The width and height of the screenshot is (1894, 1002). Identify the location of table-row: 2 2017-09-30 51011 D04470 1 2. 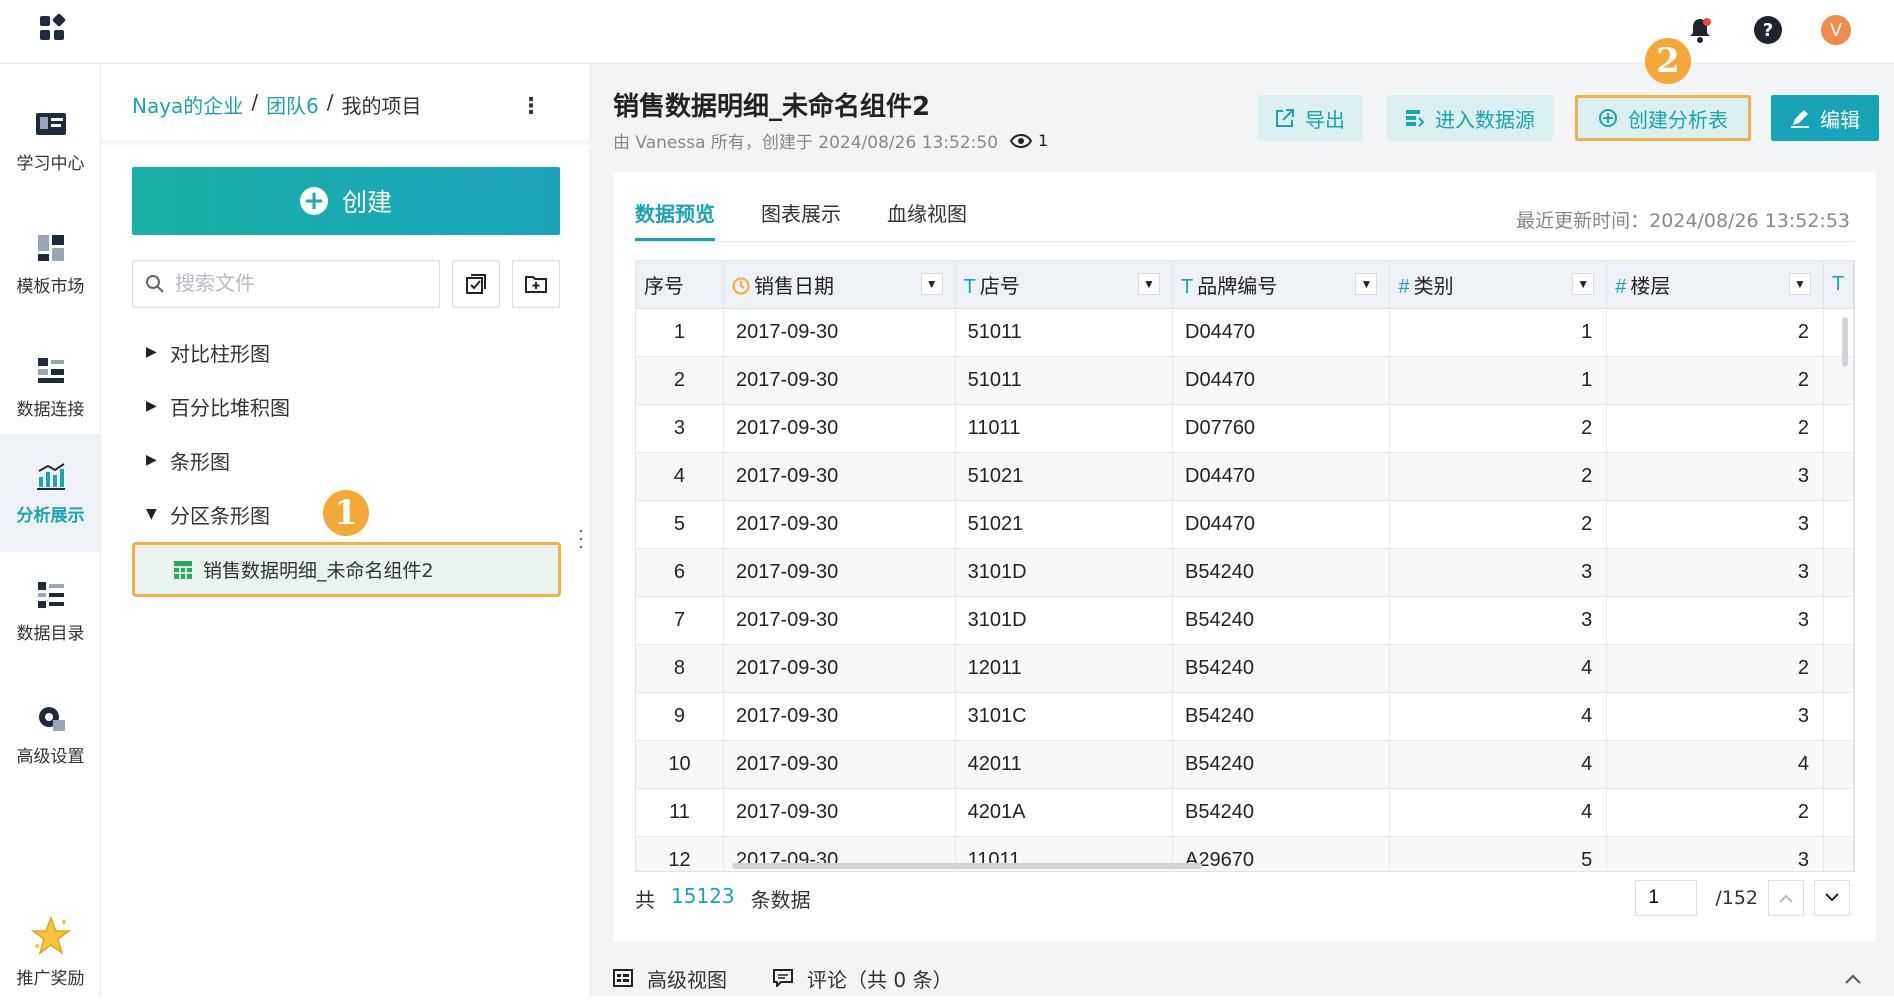
(1245, 380).